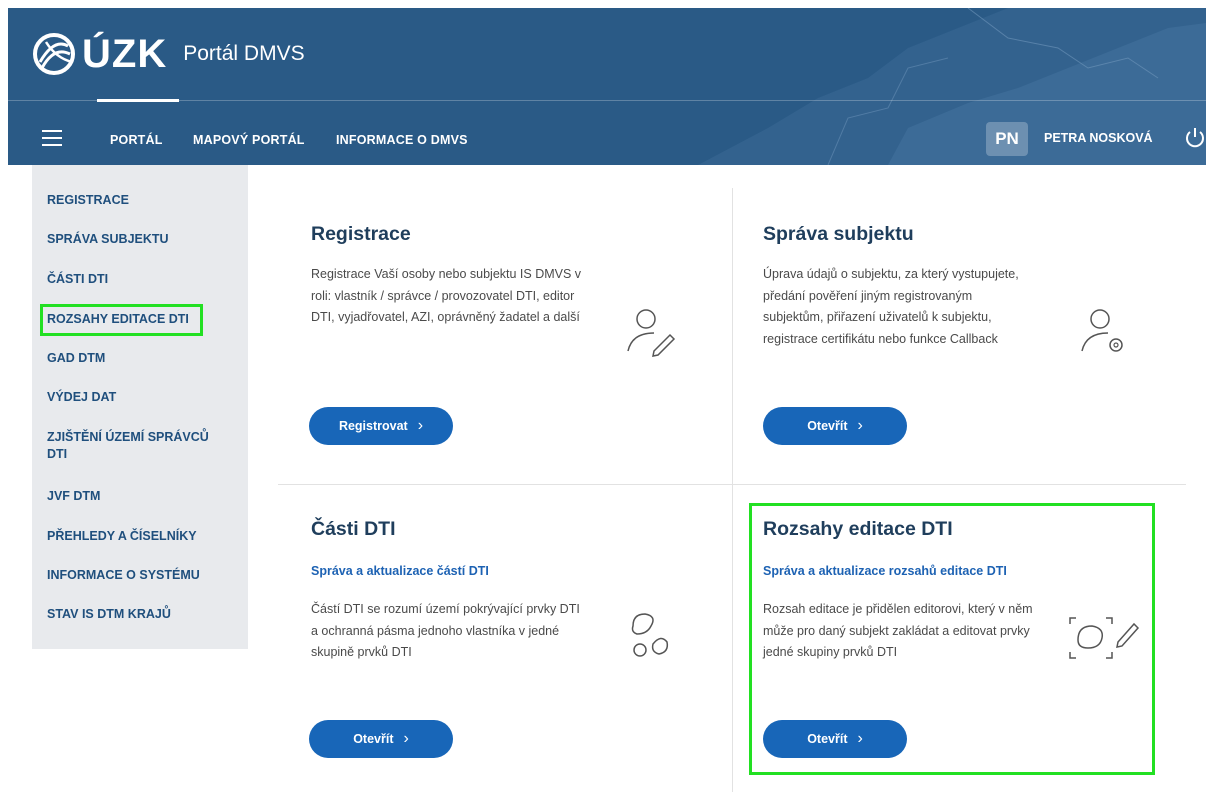  Describe the element at coordinates (361, 234) in the screenshot. I see `card-registrace-title: Registrace` at that location.